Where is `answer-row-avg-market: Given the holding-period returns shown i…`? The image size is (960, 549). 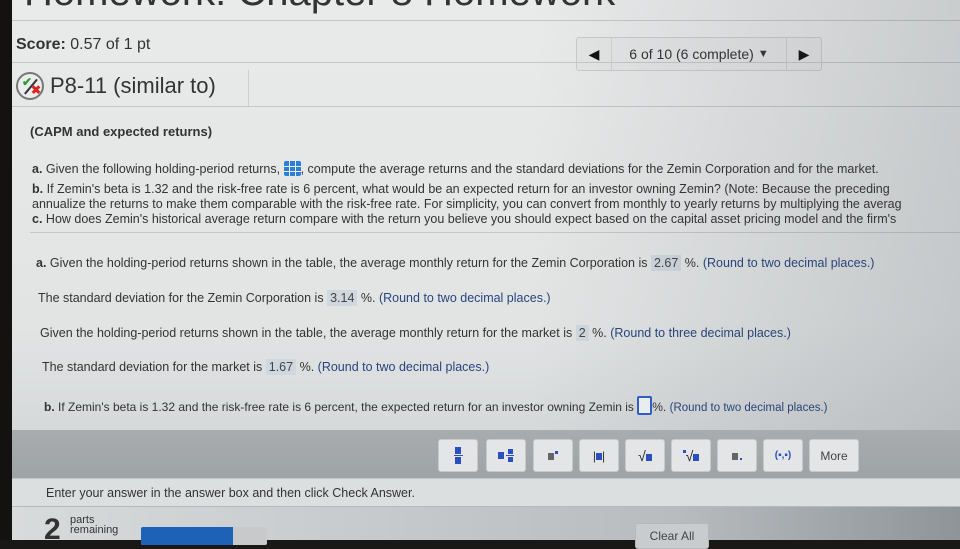 answer-row-avg-market: Given the holding-period returns shown i… is located at coordinates (415, 333).